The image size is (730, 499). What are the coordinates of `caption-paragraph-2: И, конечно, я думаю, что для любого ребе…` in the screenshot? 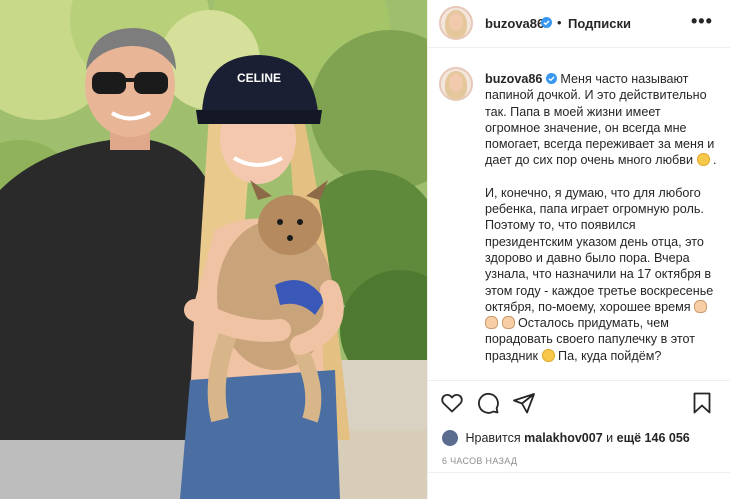 It's located at (599, 249).